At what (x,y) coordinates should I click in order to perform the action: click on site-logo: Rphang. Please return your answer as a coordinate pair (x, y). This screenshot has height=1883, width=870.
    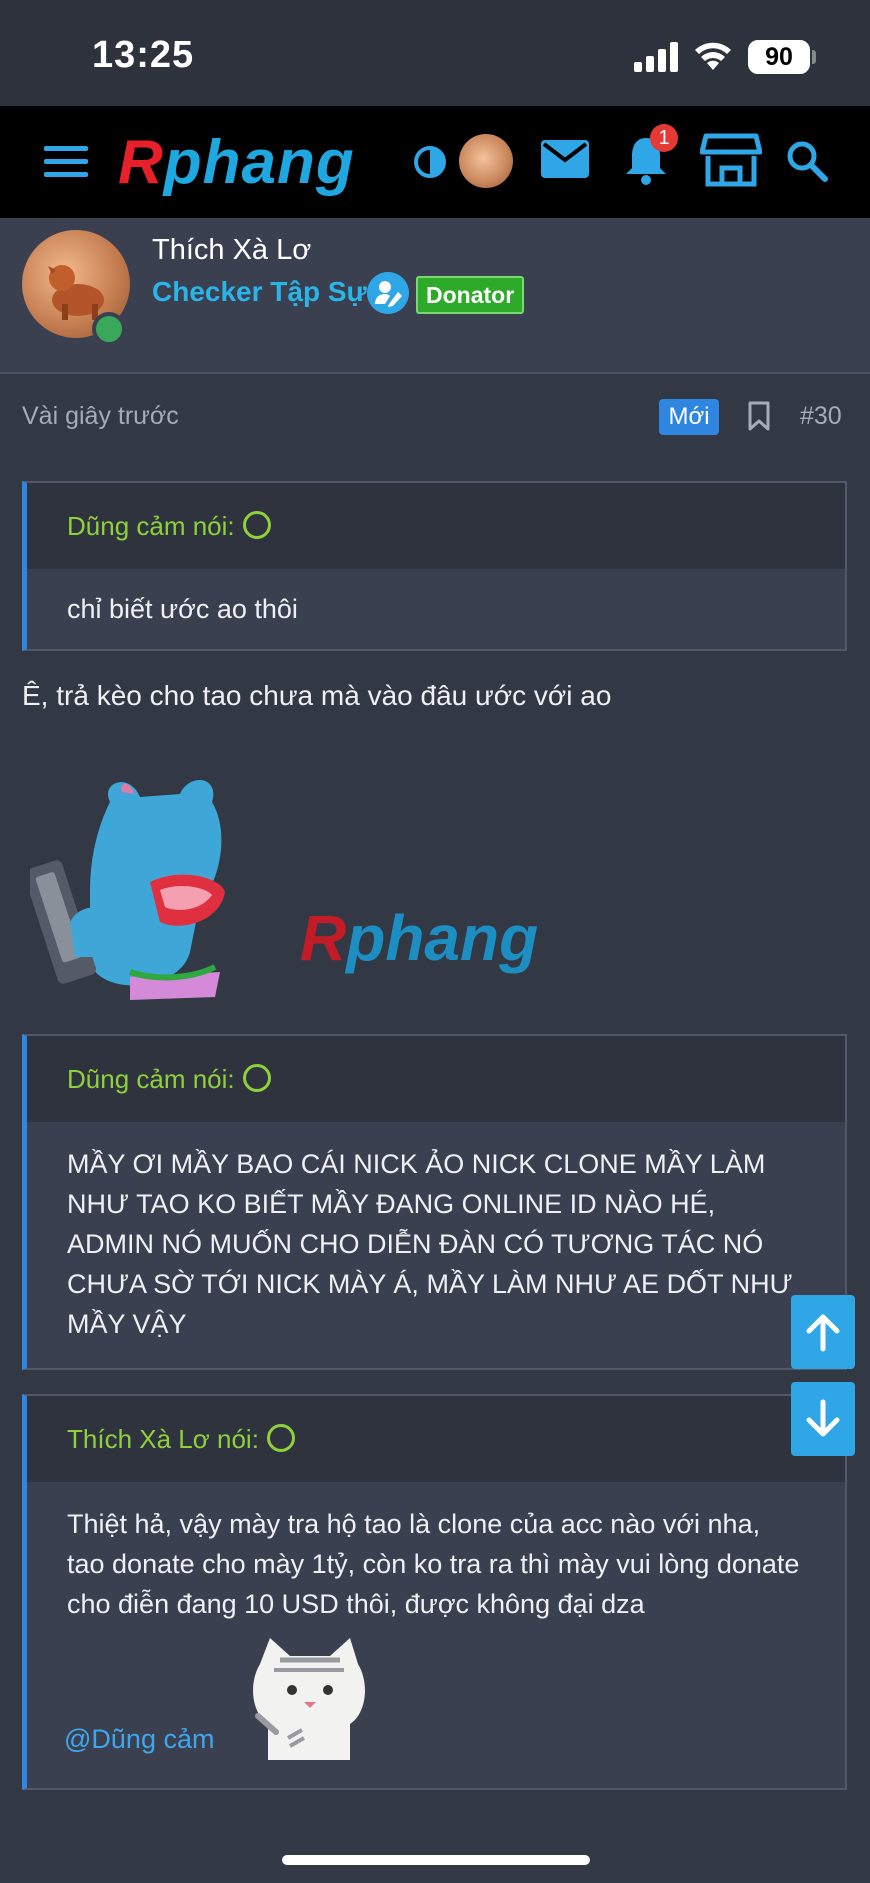
    Looking at the image, I should click on (236, 163).